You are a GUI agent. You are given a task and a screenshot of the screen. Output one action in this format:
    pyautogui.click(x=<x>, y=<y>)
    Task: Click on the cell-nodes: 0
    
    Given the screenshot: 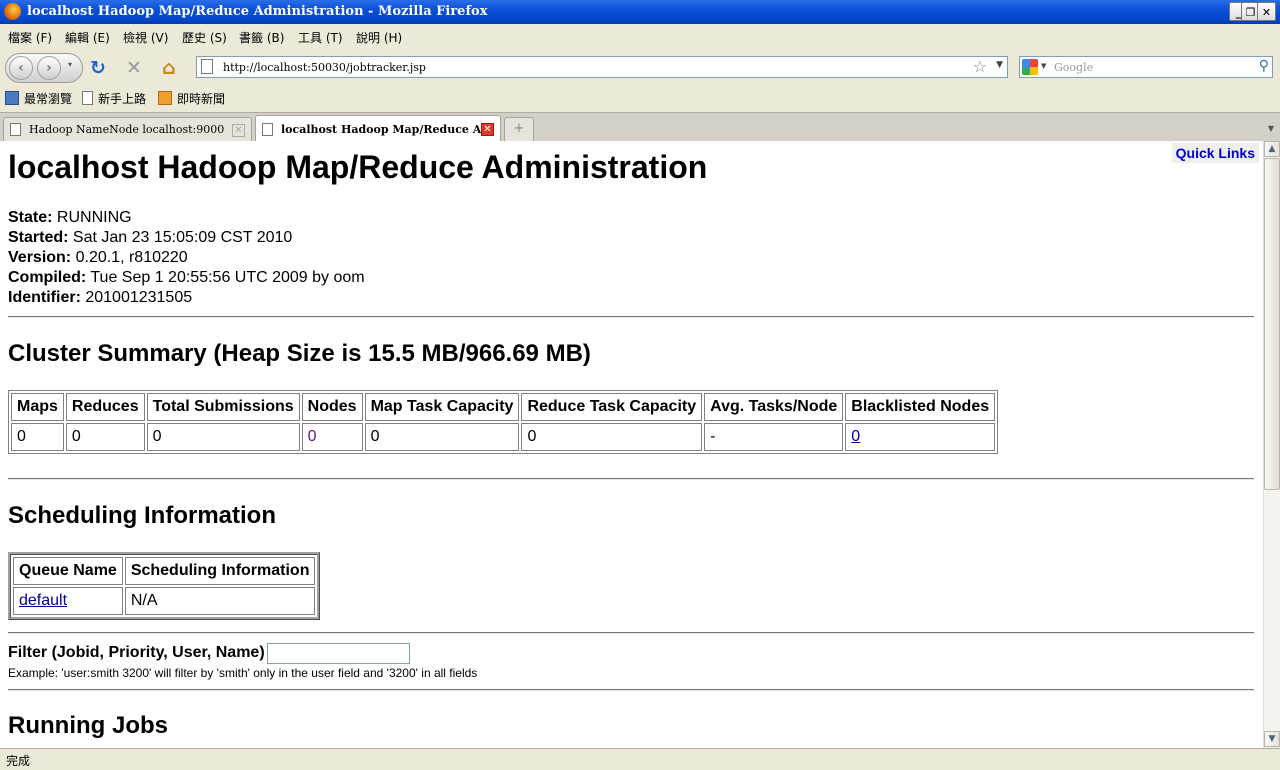 What is the action you would take?
    pyautogui.click(x=332, y=437)
    